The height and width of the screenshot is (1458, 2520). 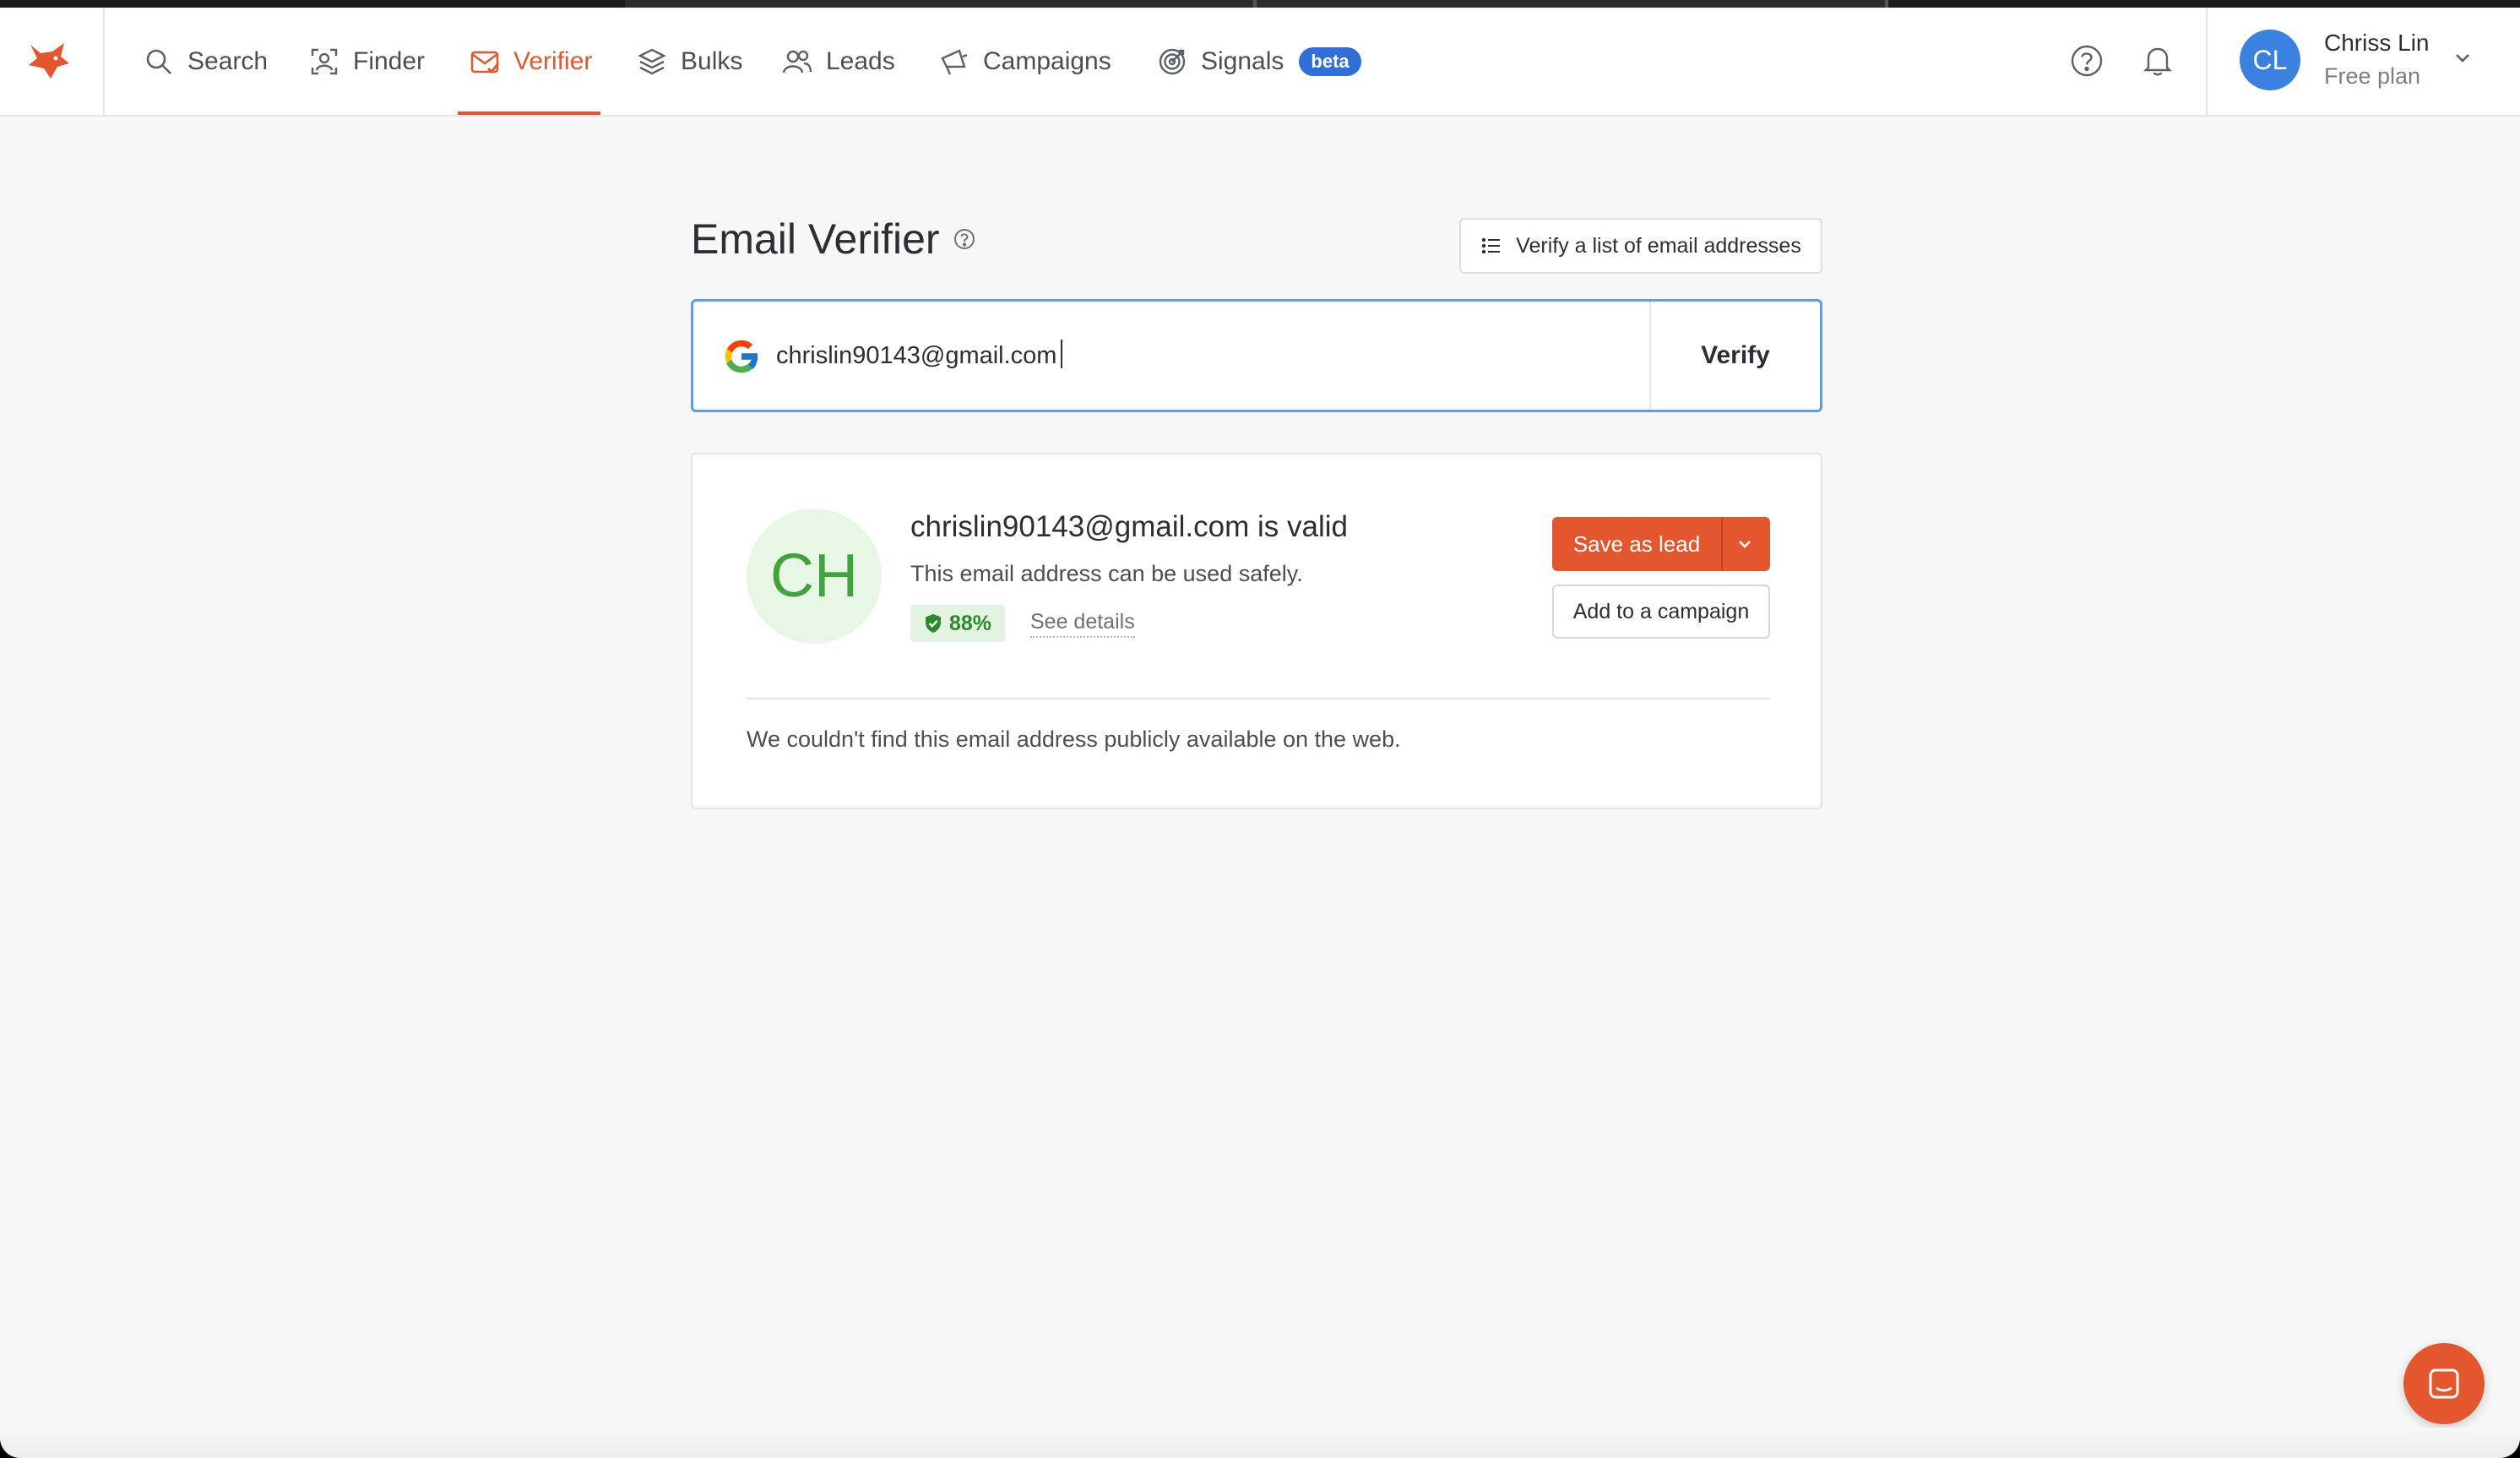 I want to click on target-icon, so click(x=1172, y=61).